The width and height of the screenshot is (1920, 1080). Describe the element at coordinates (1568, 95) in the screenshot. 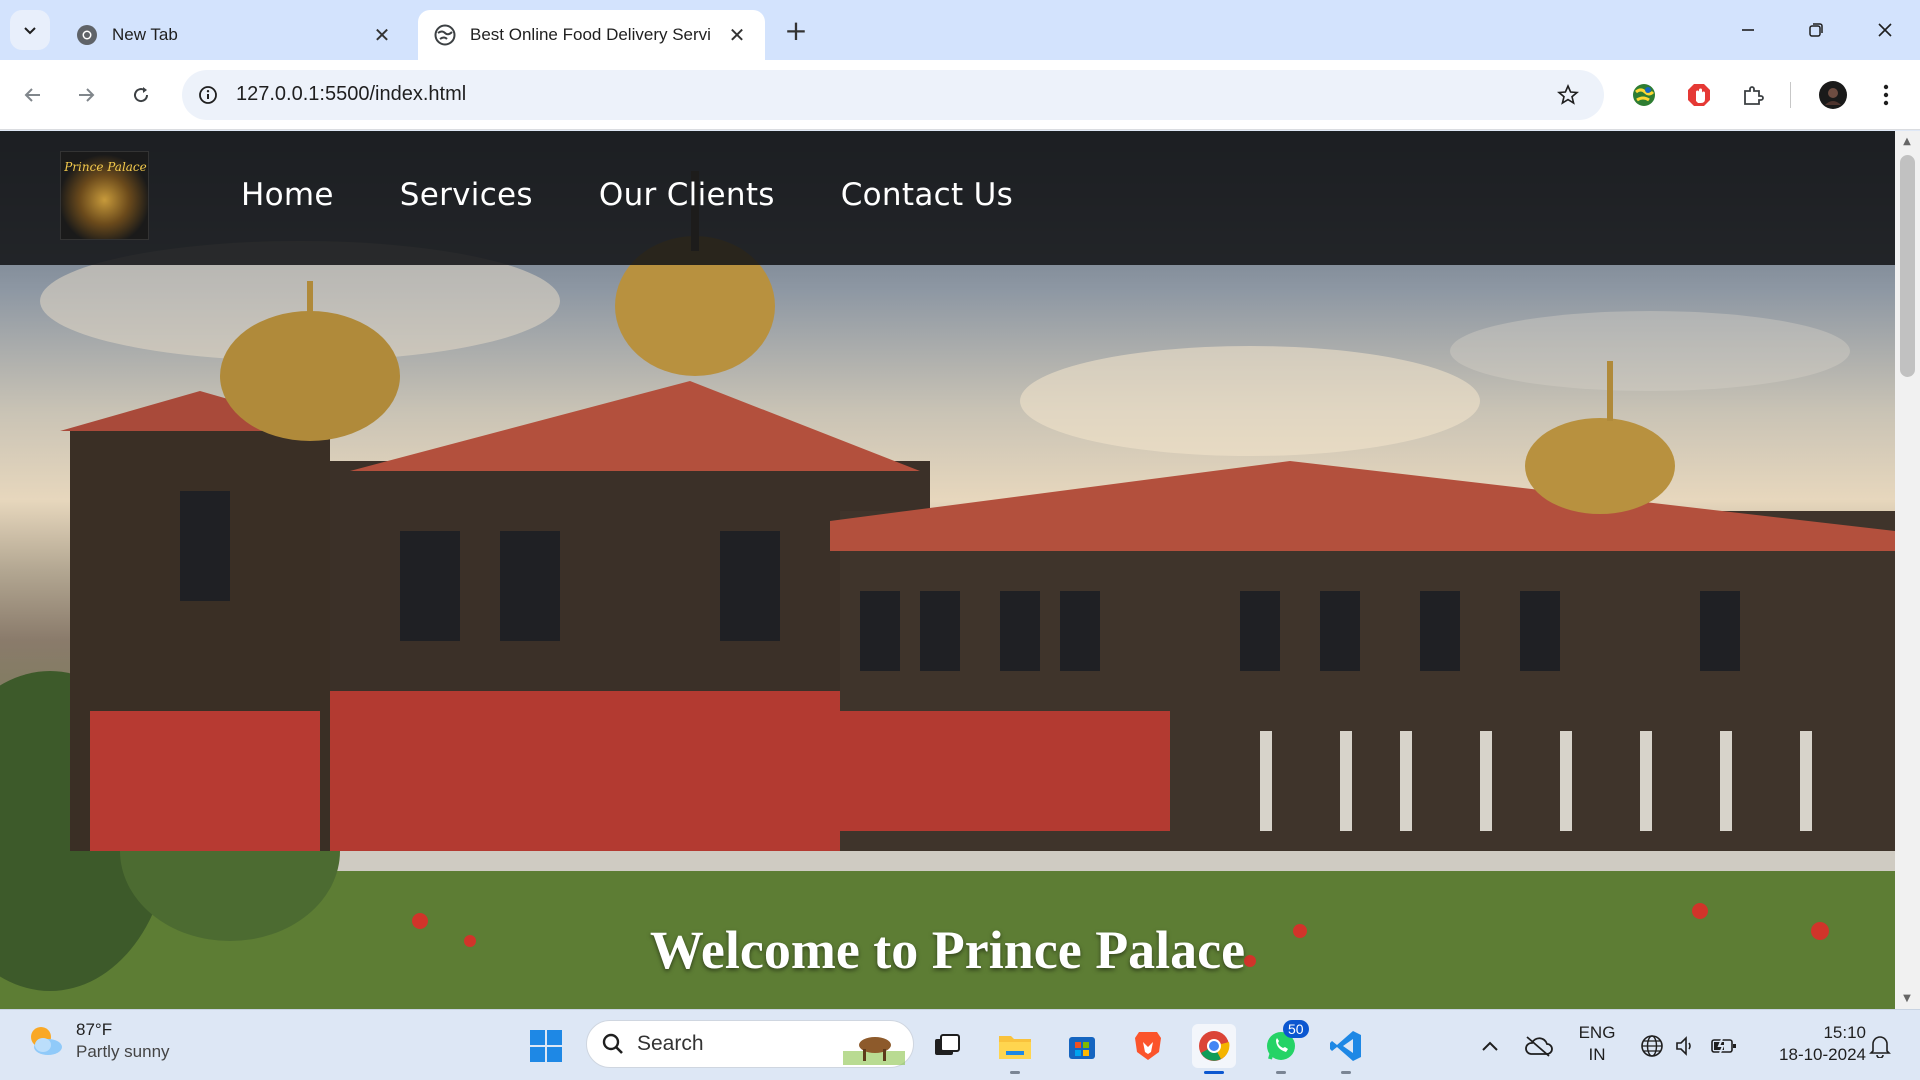

I see `bookmark-star-icon` at that location.